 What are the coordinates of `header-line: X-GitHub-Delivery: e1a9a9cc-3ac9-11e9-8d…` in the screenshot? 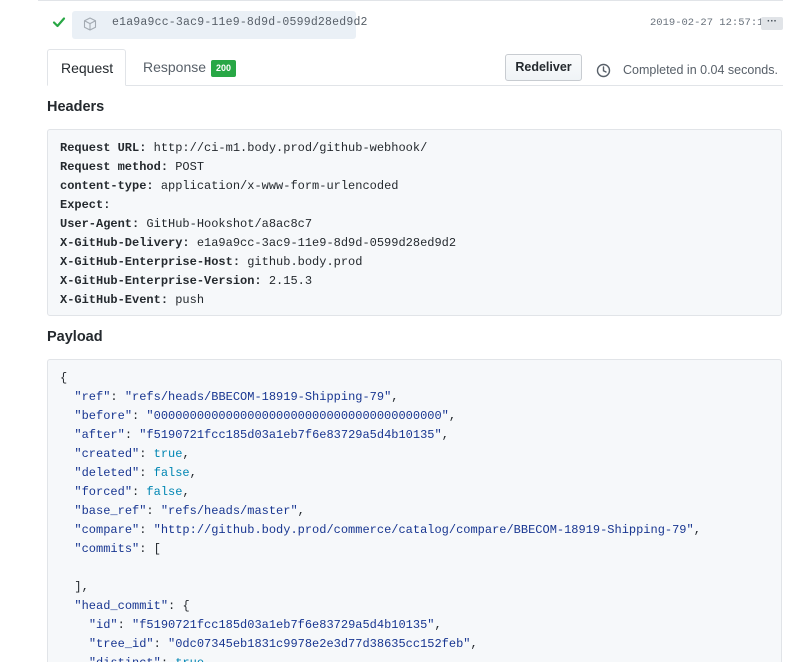 It's located at (414, 243).